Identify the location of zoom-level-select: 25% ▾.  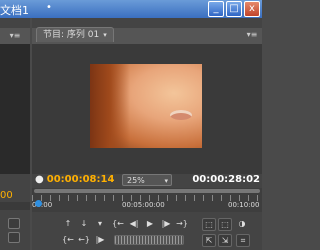
(147, 180).